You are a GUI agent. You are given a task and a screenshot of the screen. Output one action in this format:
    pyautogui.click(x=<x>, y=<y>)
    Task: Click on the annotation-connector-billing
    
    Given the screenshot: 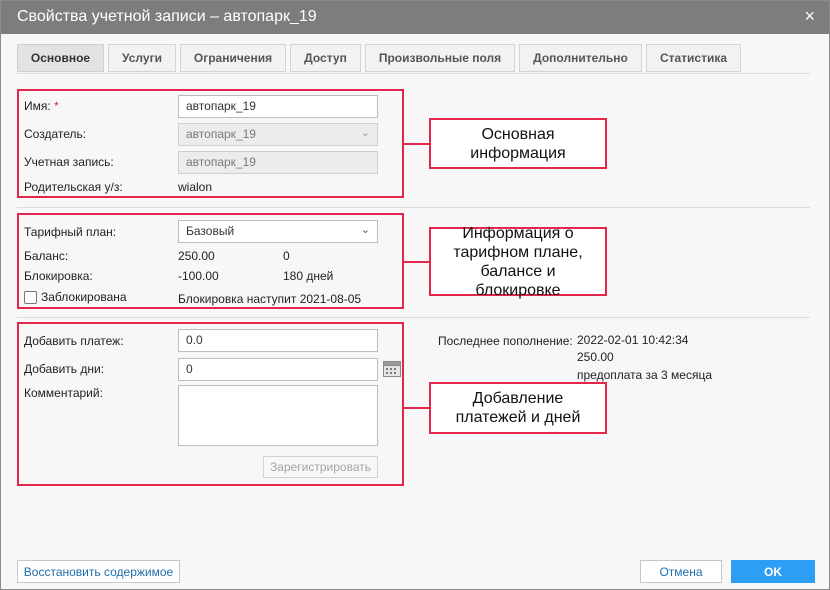 What is the action you would take?
    pyautogui.click(x=416, y=262)
    